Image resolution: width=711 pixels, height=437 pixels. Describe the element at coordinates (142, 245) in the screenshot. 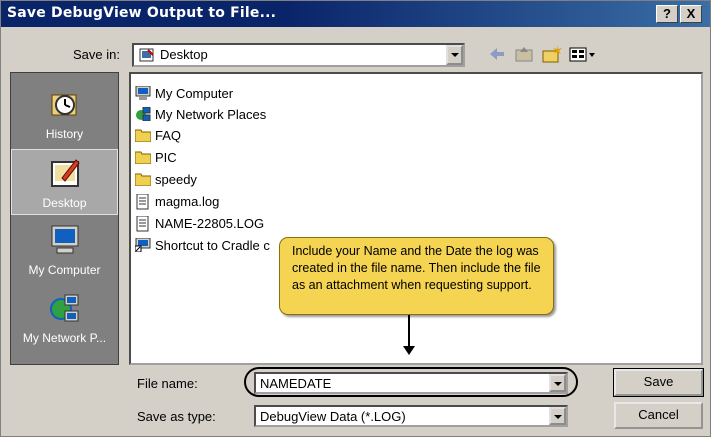

I see `shortcut-icon` at that location.